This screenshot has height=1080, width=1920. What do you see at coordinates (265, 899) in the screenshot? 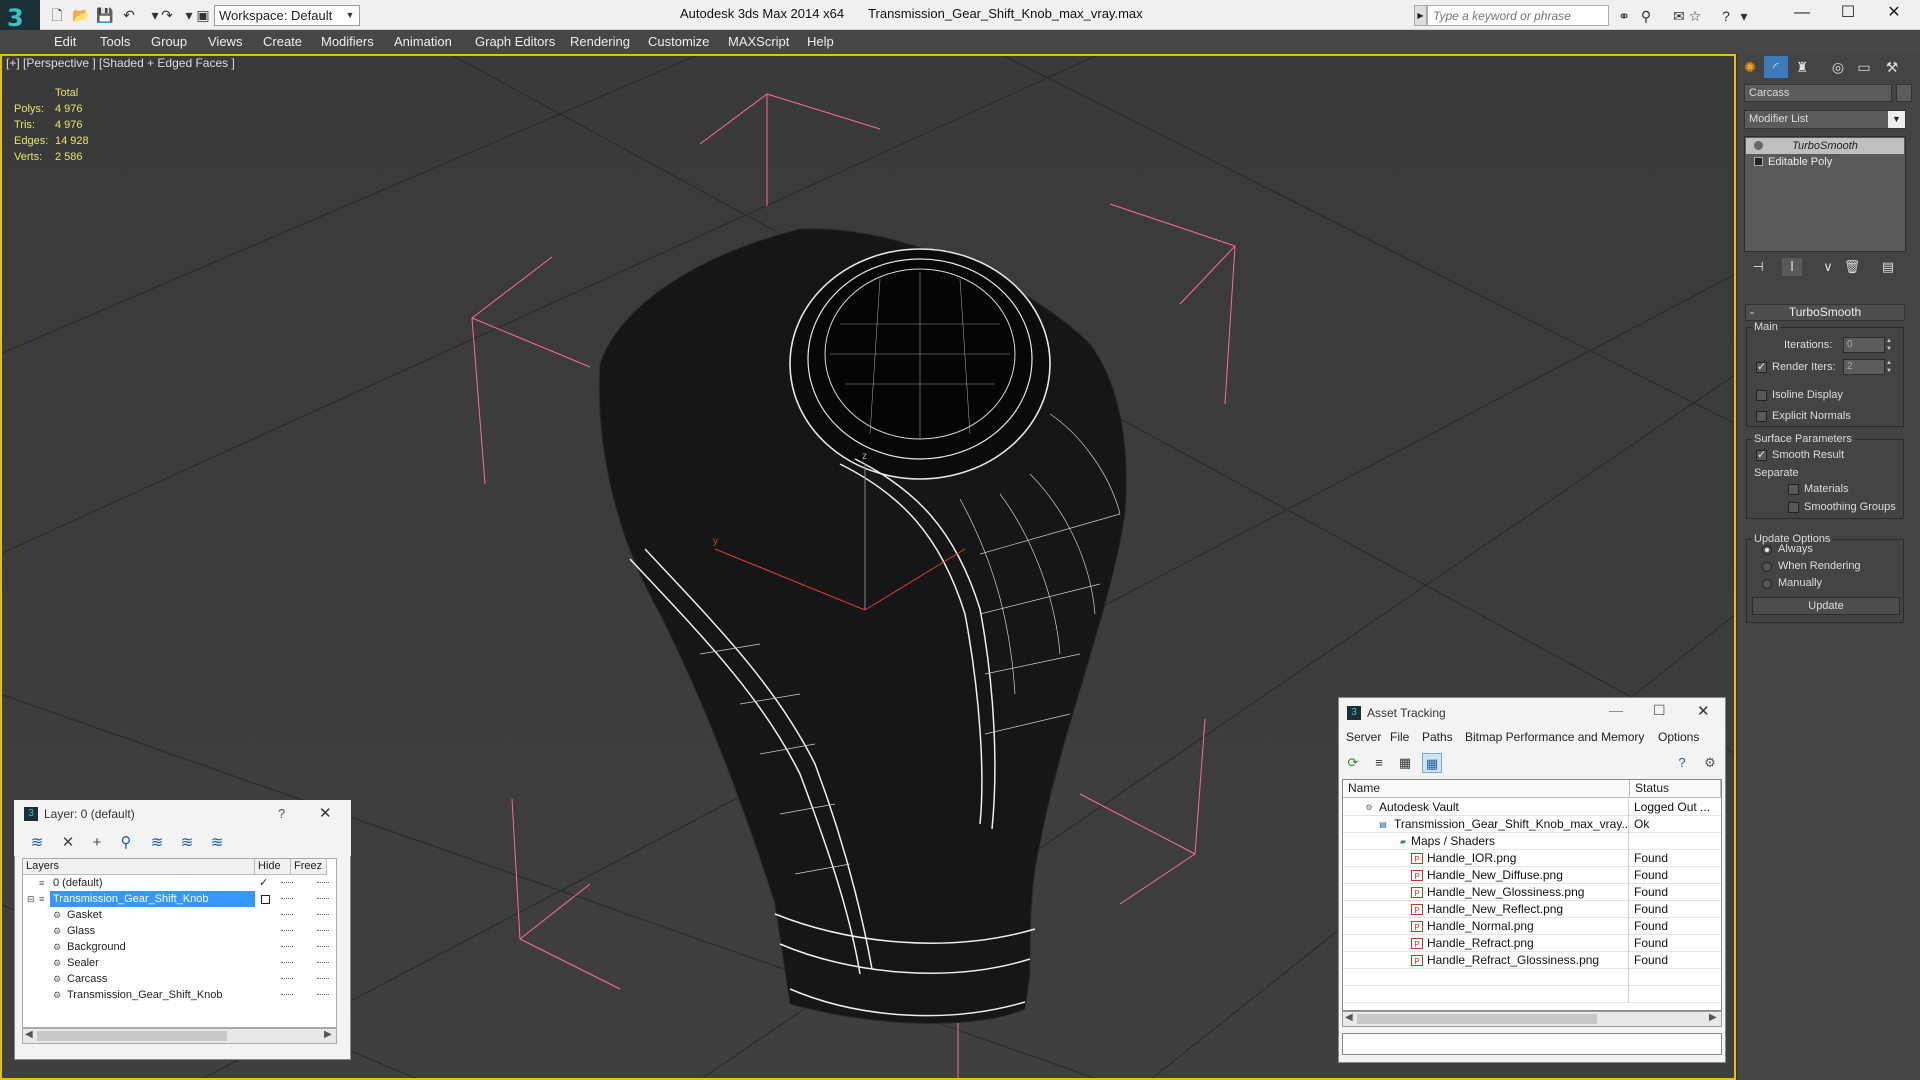
I see `make-active-box` at bounding box center [265, 899].